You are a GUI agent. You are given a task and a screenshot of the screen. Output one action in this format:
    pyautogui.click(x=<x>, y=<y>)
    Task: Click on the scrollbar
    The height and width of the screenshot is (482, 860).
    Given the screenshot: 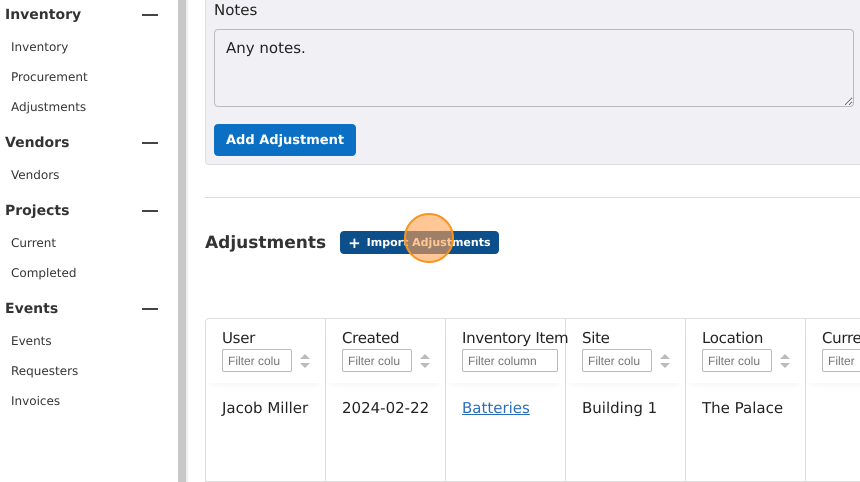 What is the action you would take?
    pyautogui.click(x=183, y=241)
    